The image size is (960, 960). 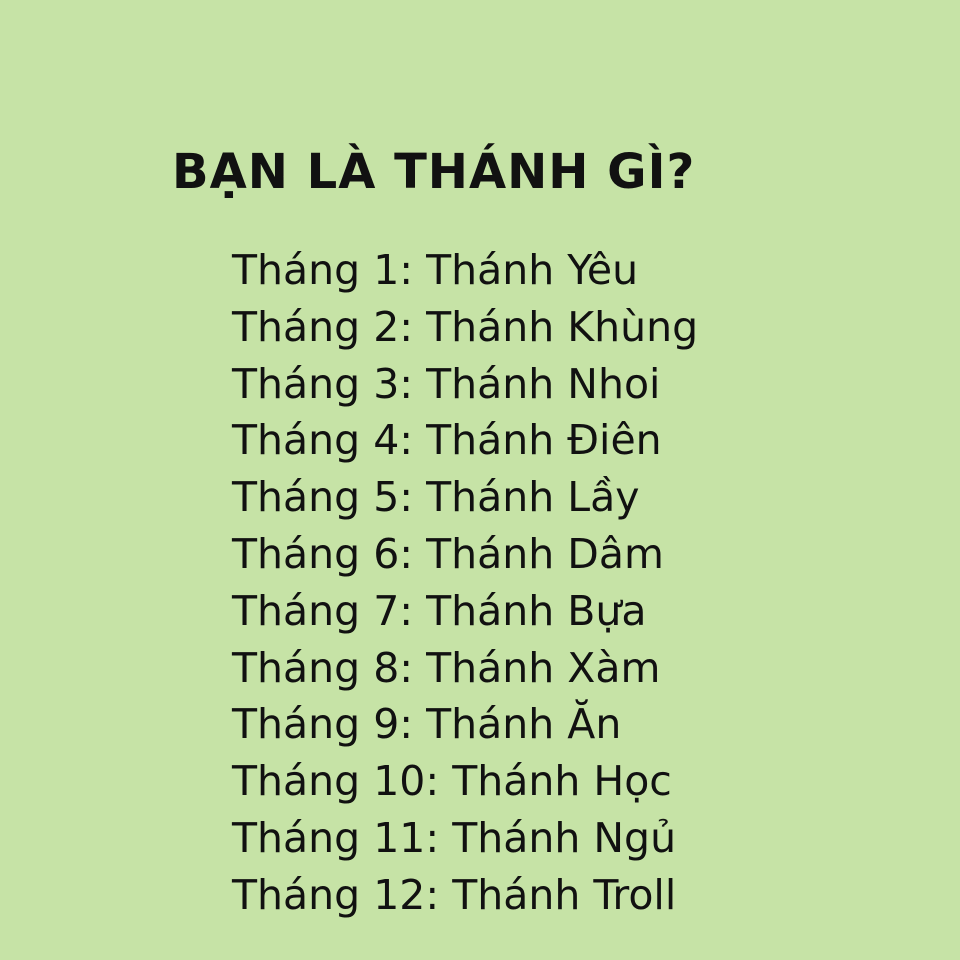 I want to click on list-item: Tháng 10: Thánh Học, so click(x=452, y=781).